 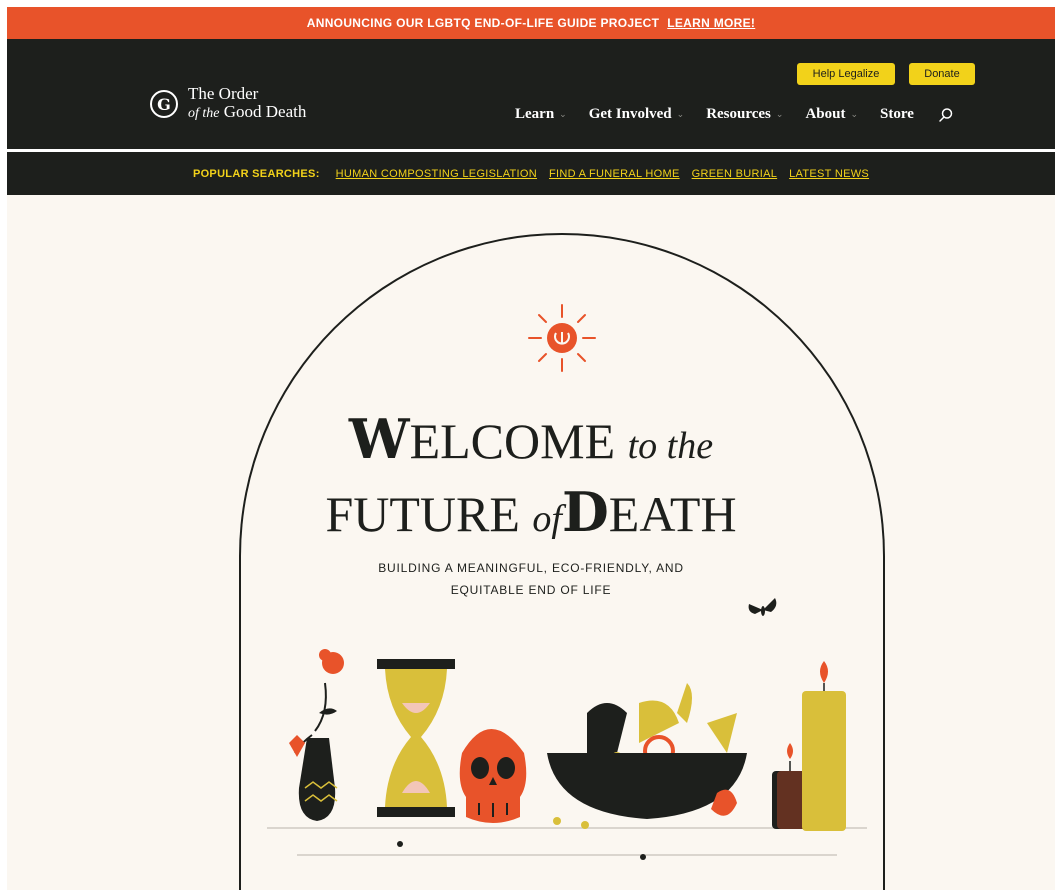 What do you see at coordinates (738, 114) in the screenshot?
I see `nav-label-resources: Resources` at bounding box center [738, 114].